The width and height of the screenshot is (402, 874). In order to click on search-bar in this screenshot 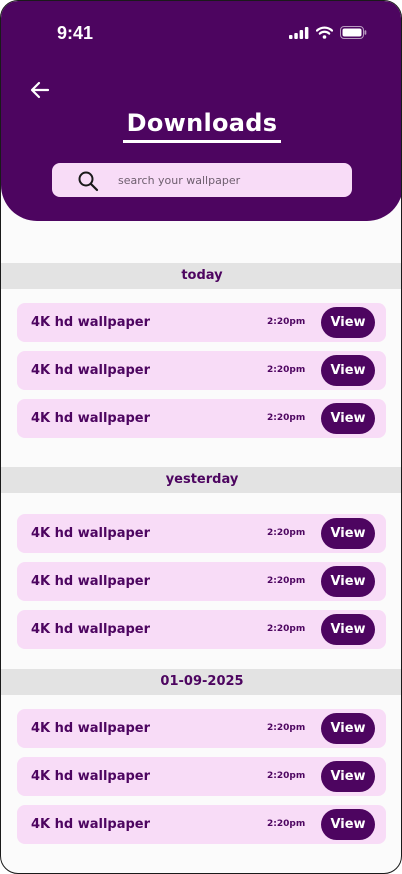, I will do `click(202, 180)`.